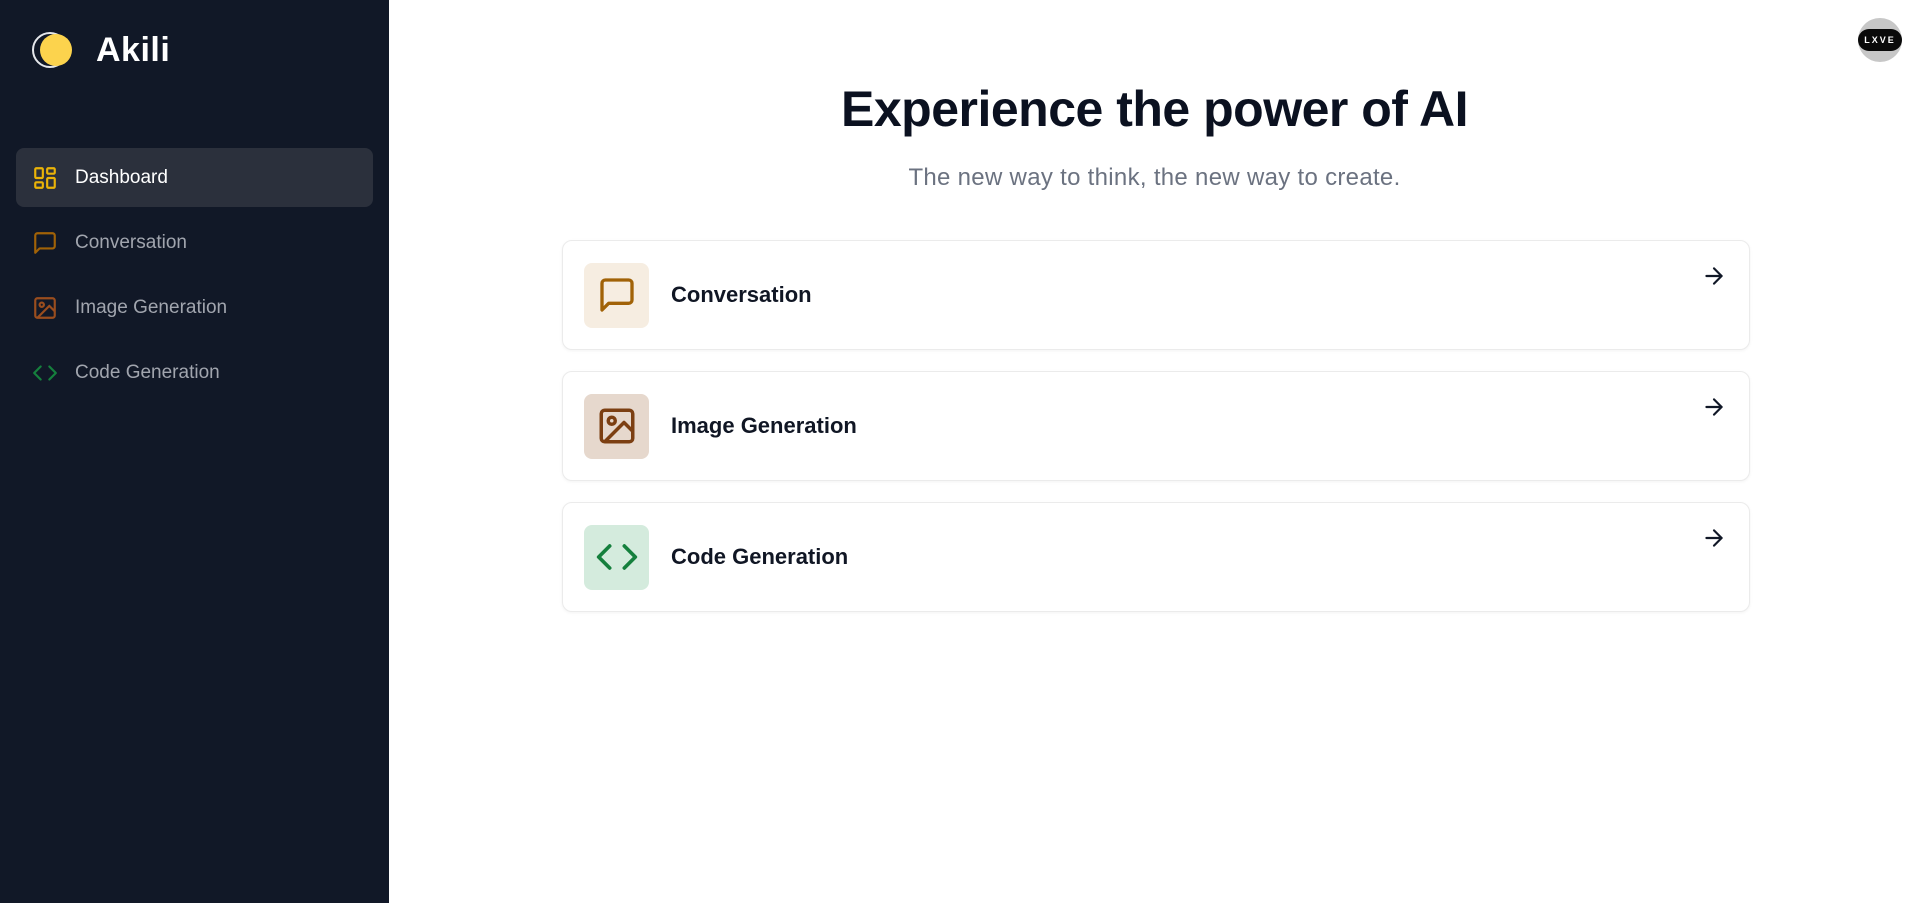  What do you see at coordinates (133, 49) in the screenshot?
I see `brand-name: Akili` at bounding box center [133, 49].